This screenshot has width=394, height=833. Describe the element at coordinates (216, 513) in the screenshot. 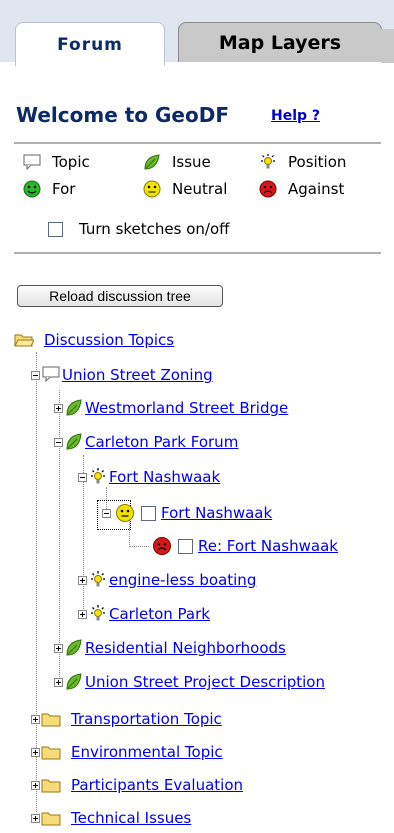

I see `tree-link-comment-fort: Fort Nashwaak` at that location.